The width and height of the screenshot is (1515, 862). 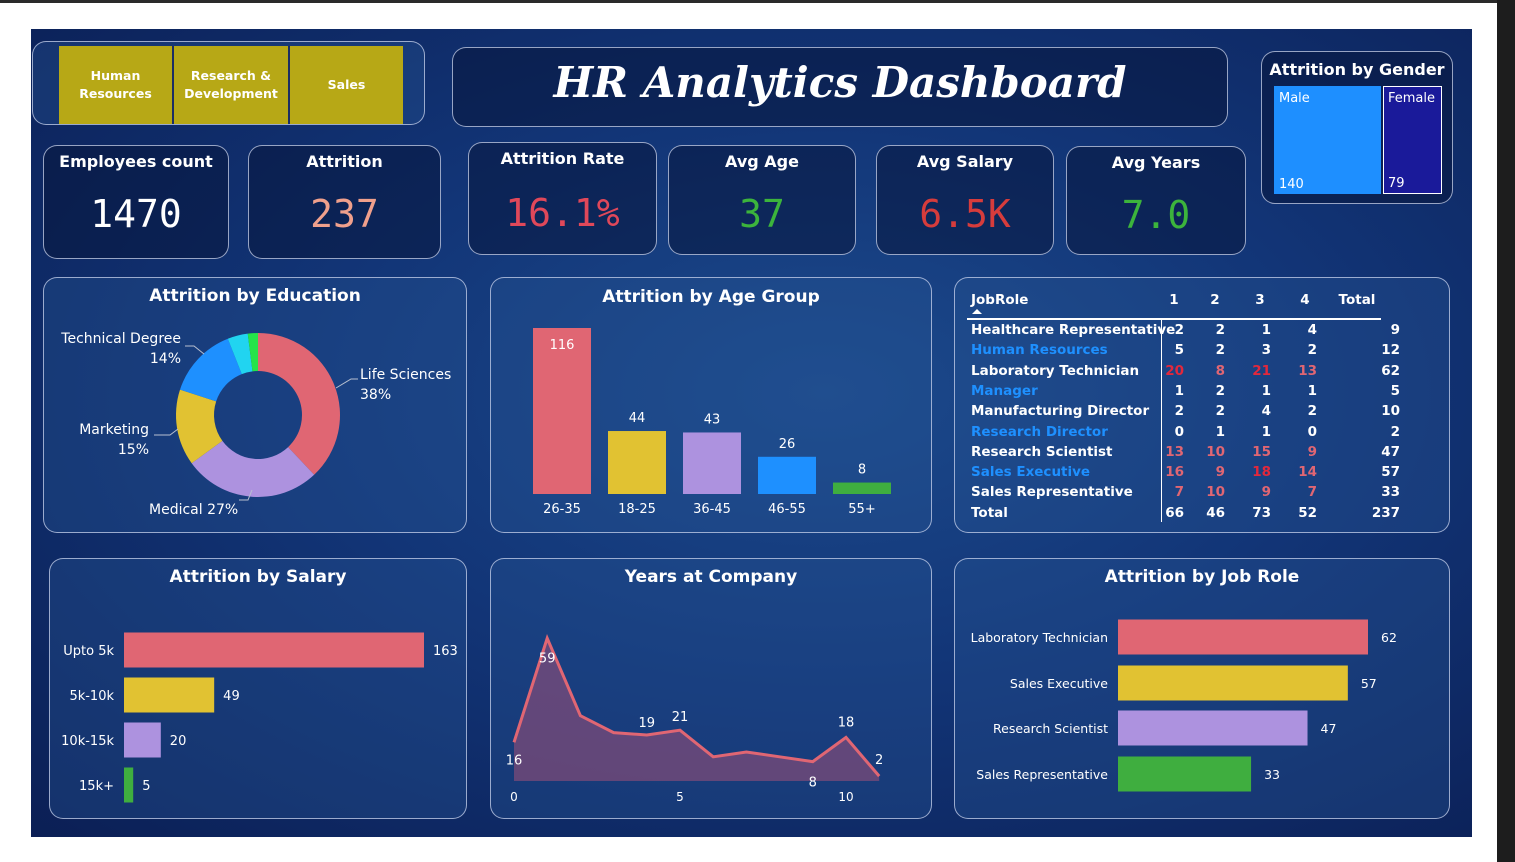 What do you see at coordinates (1305, 300) in the screenshot?
I see `matrix-header-col: 4` at bounding box center [1305, 300].